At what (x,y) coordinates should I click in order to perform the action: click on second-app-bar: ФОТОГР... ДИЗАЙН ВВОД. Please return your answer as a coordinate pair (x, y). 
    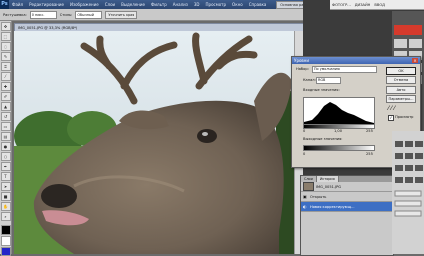
    Looking at the image, I should click on (377, 5).